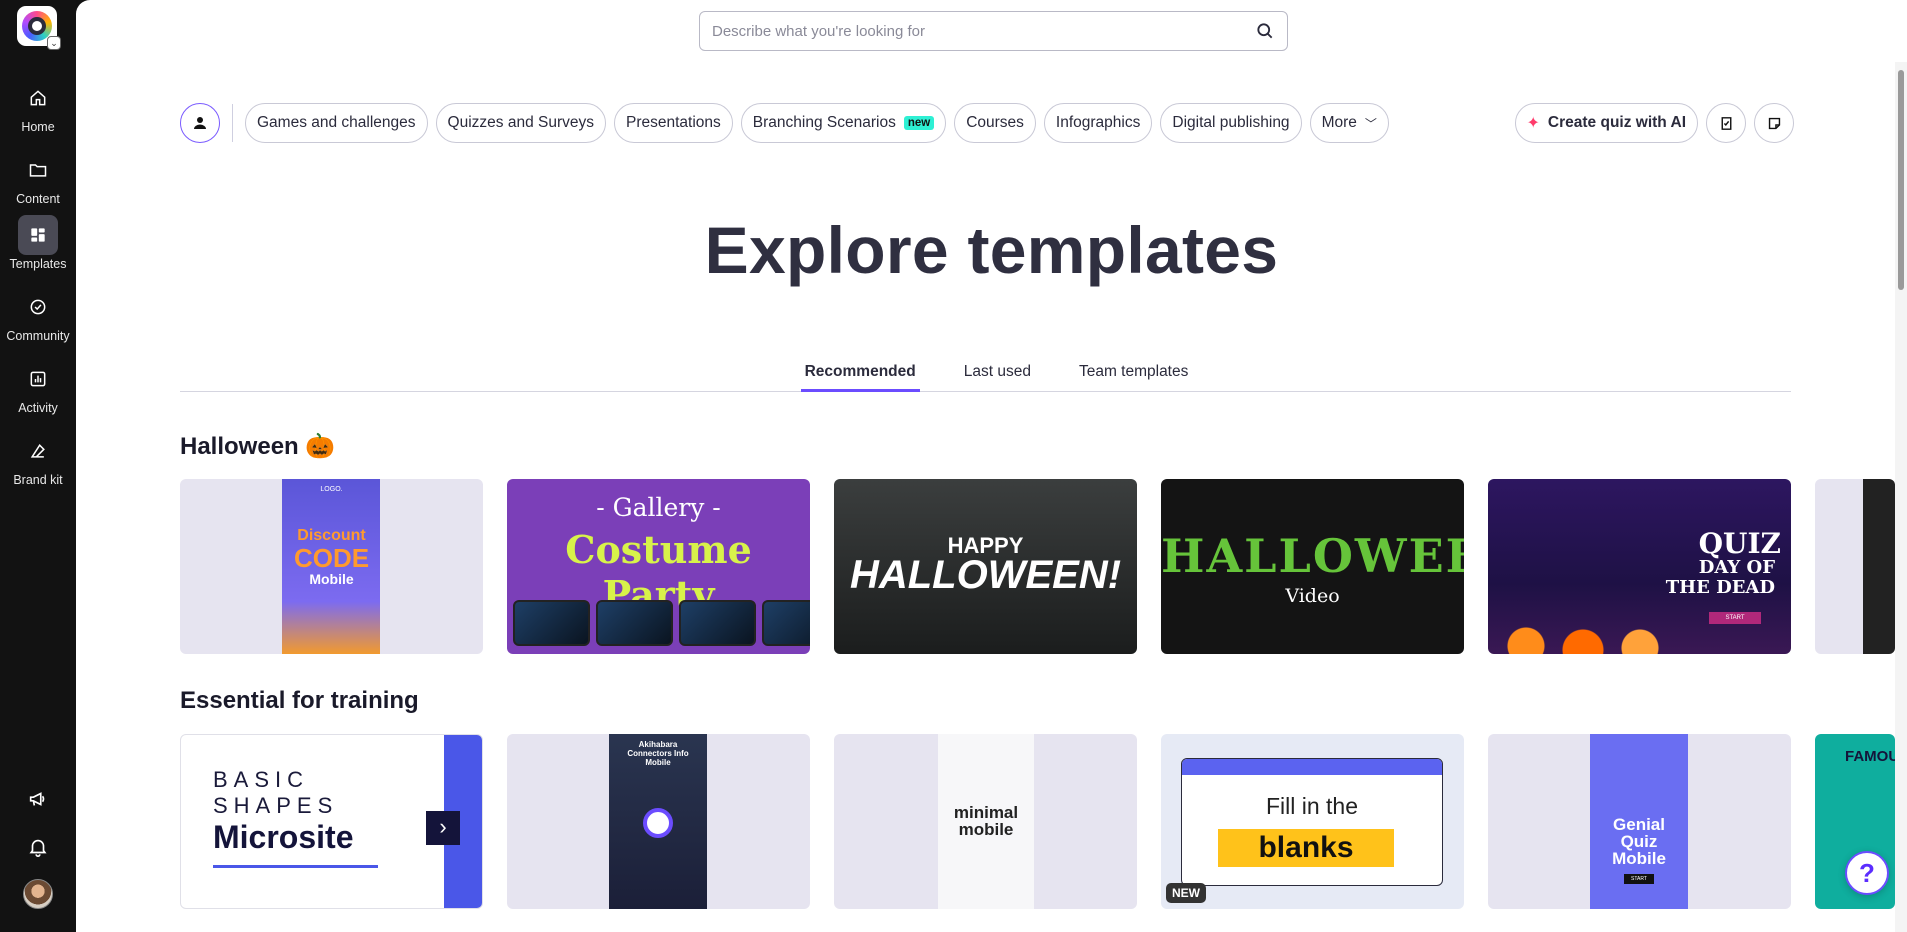 This screenshot has height=932, width=1907. I want to click on chip-more: More ﹀, so click(1349, 123).